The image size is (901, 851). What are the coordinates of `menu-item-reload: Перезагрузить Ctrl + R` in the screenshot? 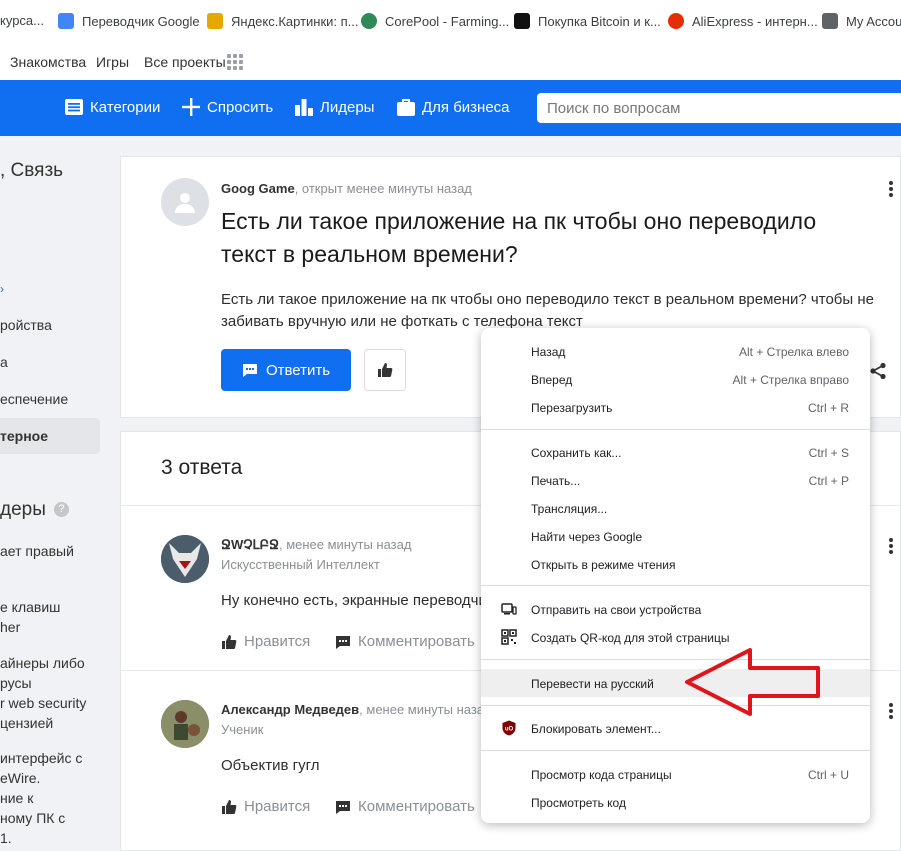 It's located at (675, 407).